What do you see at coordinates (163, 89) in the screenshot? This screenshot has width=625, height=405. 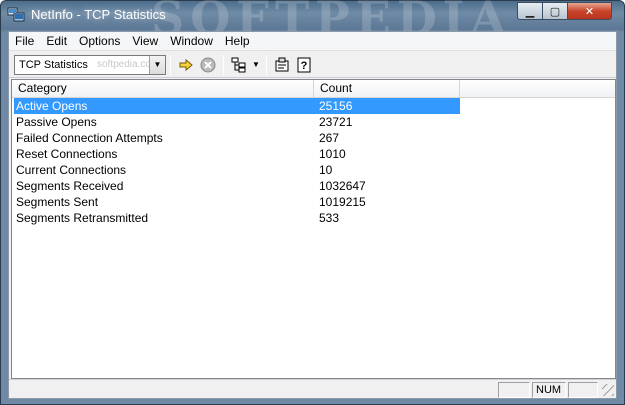 I see `column-header-category: Category` at bounding box center [163, 89].